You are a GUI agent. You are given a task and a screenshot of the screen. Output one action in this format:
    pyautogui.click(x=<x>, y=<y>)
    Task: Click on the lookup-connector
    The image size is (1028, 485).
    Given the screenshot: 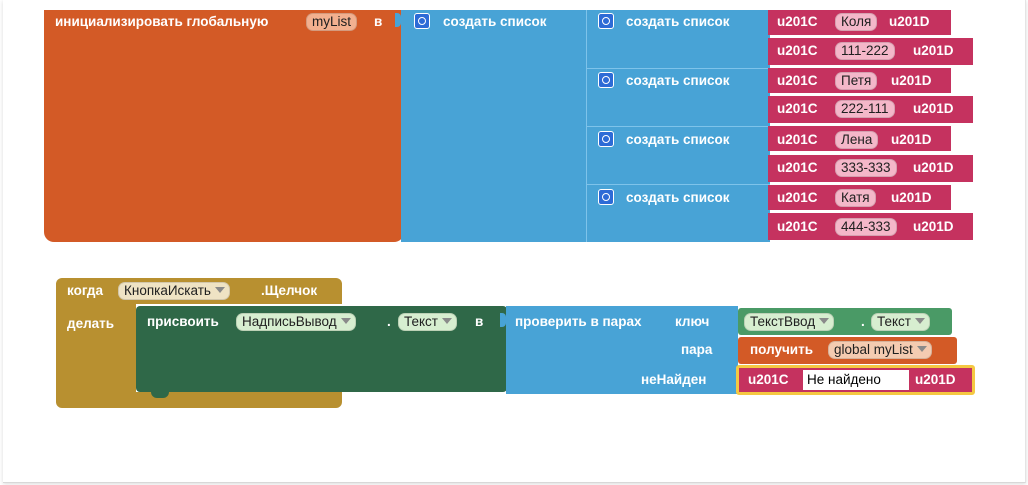 What is the action you would take?
    pyautogui.click(x=503, y=320)
    